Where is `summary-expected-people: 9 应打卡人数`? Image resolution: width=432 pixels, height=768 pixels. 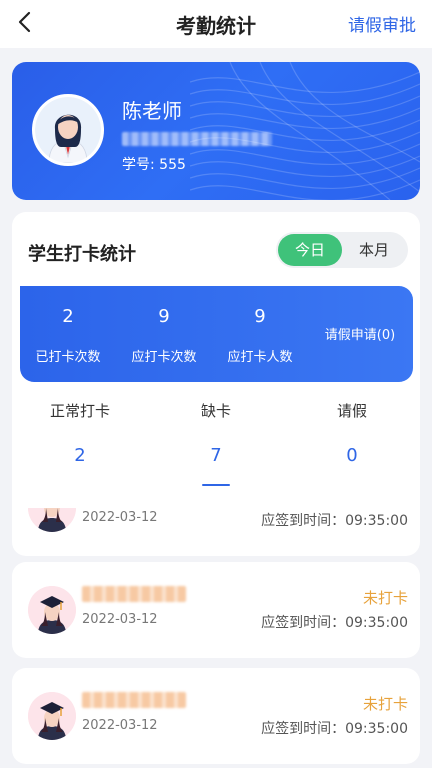
summary-expected-people: 9 应打卡人数 is located at coordinates (260, 334).